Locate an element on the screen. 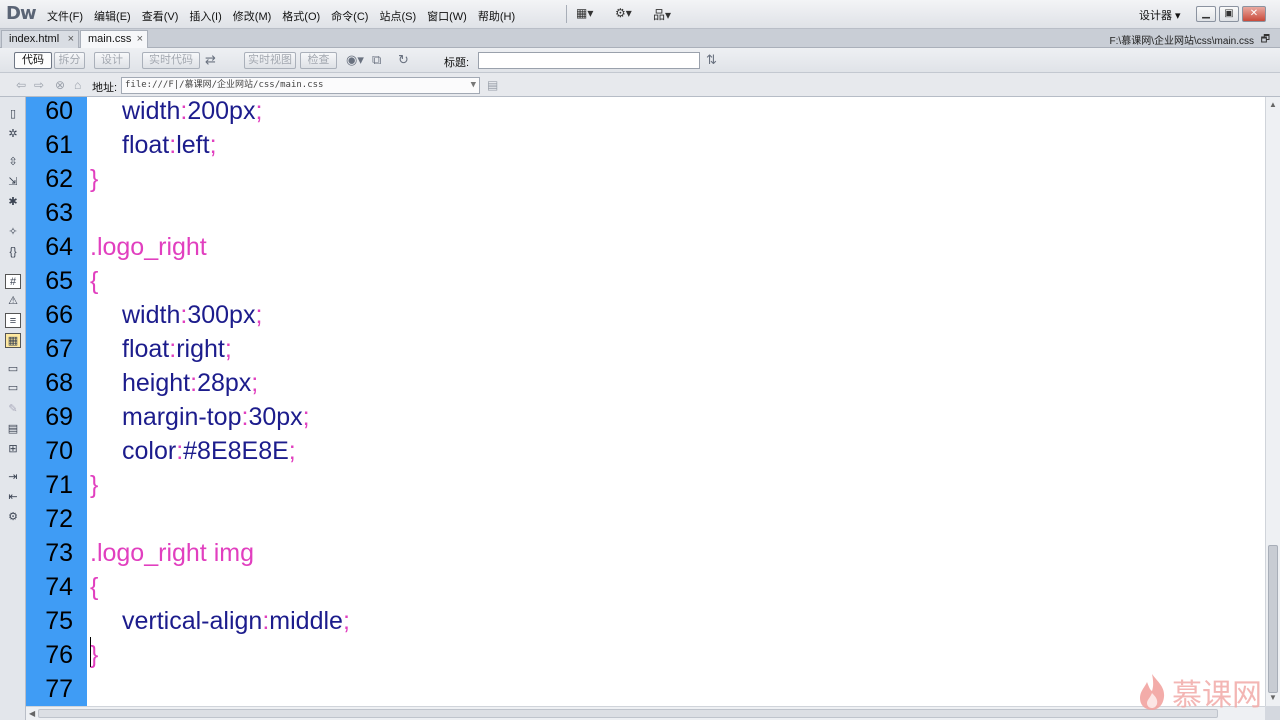 The height and width of the screenshot is (720, 1280). address-label: 地址: is located at coordinates (105, 88).